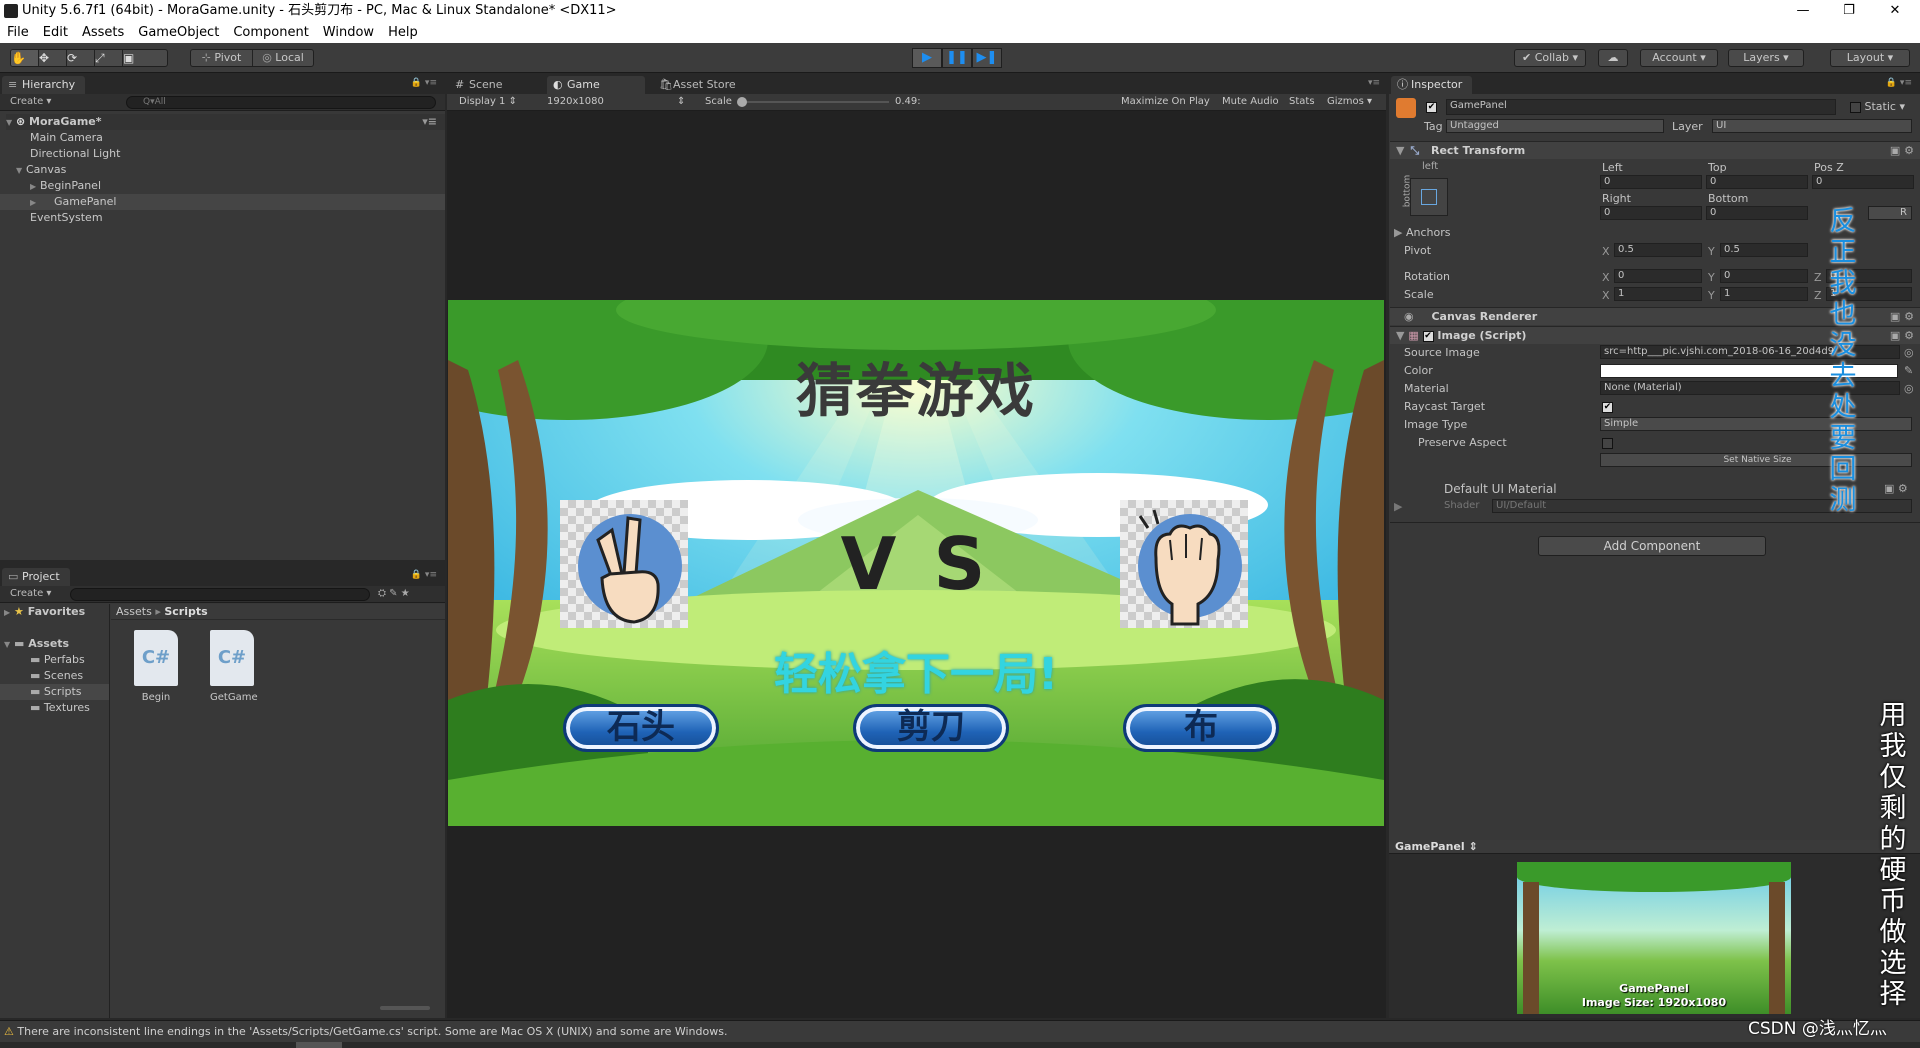 This screenshot has height=1048, width=1920. Describe the element at coordinates (813, 102) in the screenshot. I see `scale-slider` at that location.